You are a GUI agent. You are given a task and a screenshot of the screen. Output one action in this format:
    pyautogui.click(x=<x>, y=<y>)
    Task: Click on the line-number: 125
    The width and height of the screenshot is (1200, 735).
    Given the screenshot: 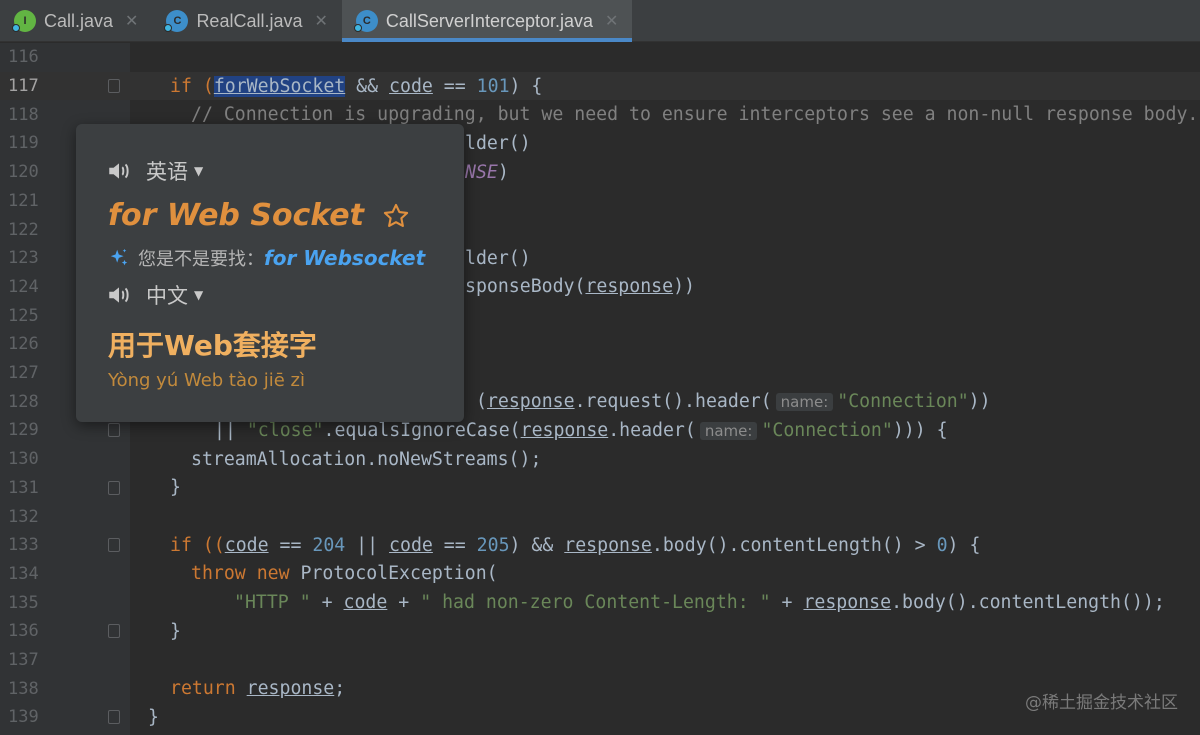 What is the action you would take?
    pyautogui.click(x=23, y=315)
    